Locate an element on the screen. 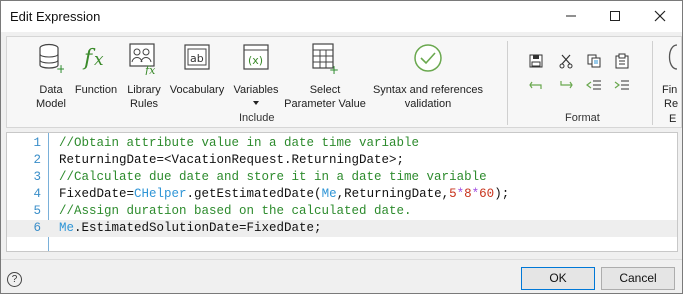 The height and width of the screenshot is (294, 683). outdent-icon is located at coordinates (593, 85).